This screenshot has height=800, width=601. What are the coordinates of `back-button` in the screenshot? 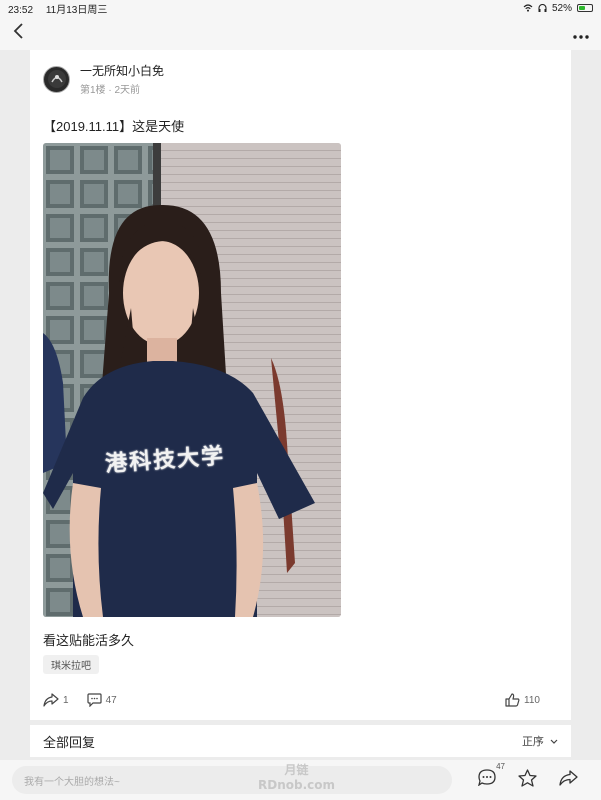 It's located at (18, 33).